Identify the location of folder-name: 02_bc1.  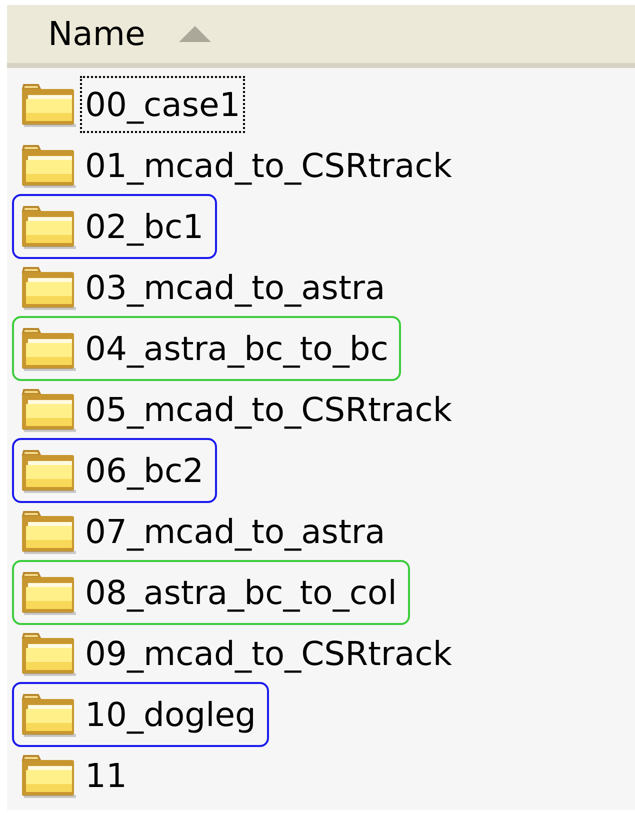
(144, 226).